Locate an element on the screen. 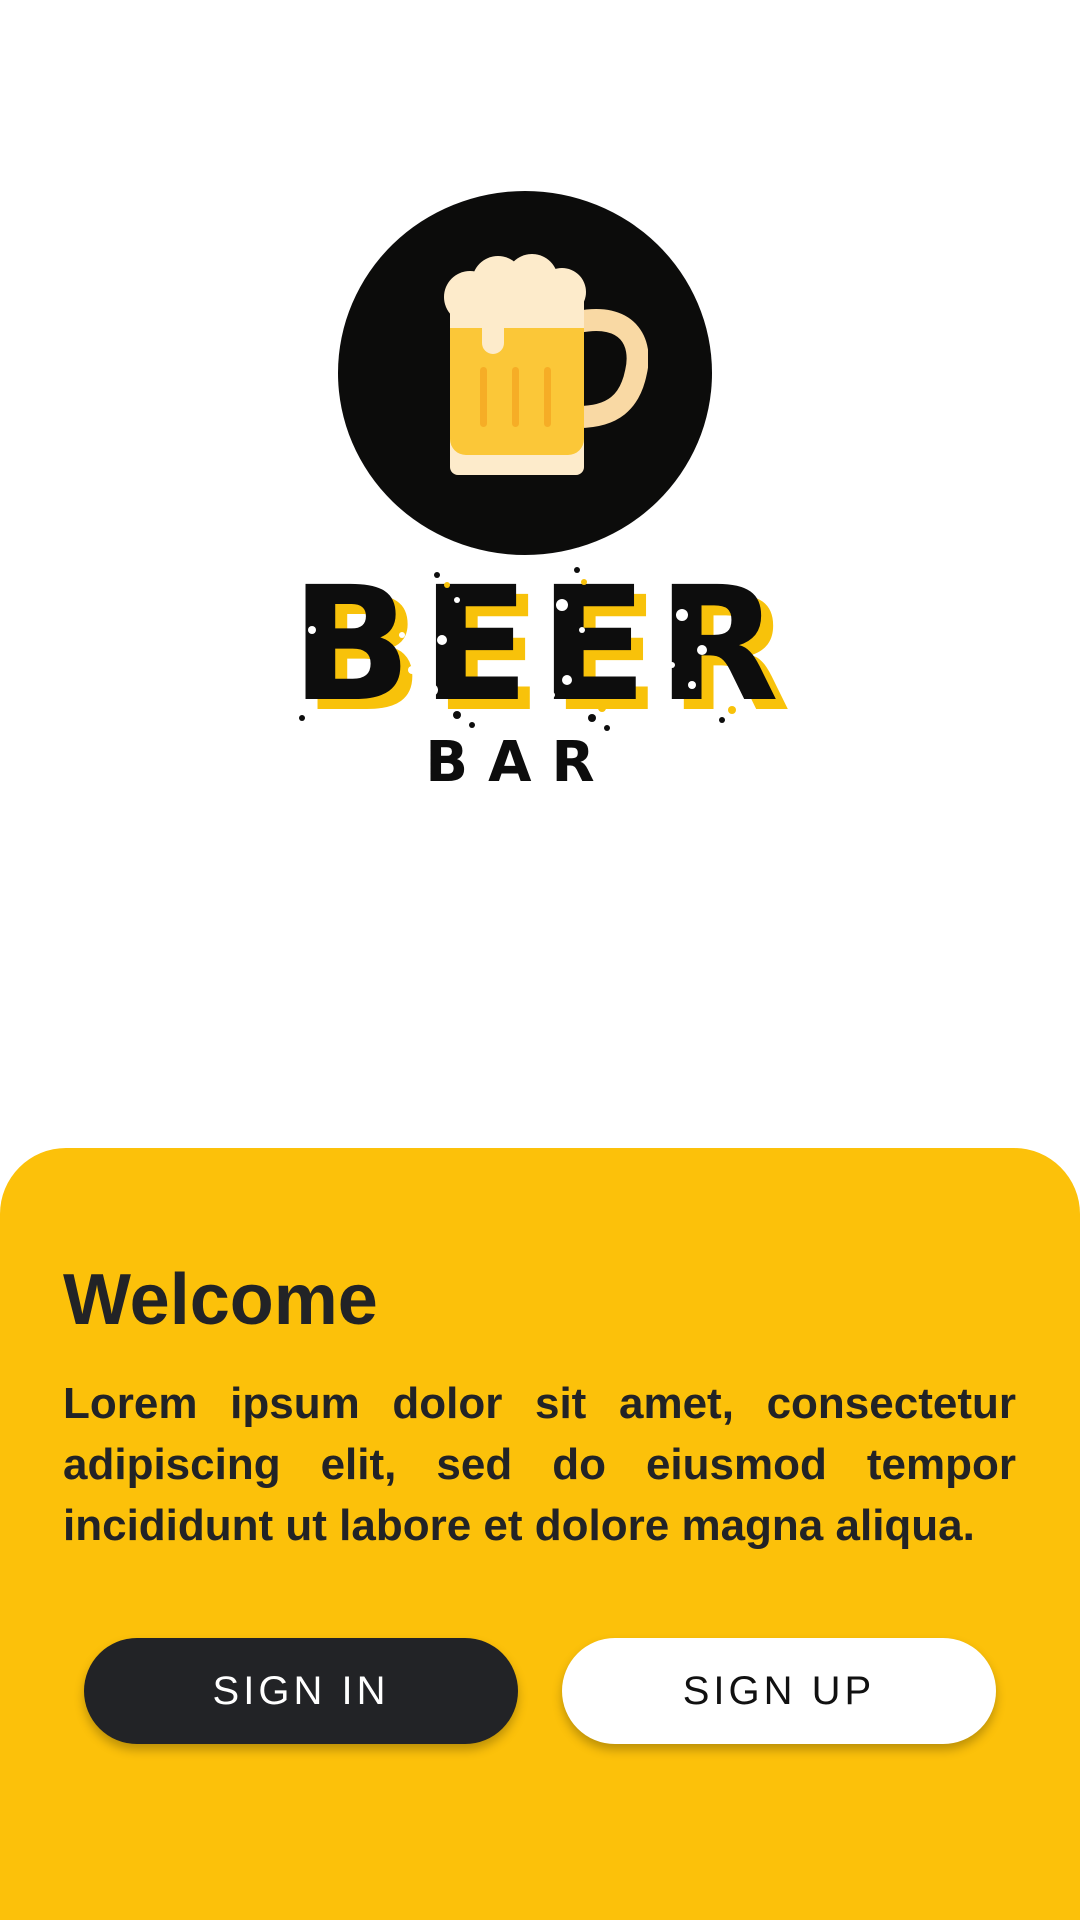 Image resolution: width=1080 pixels, height=1920 pixels. sign-in-button: SIGN IN is located at coordinates (301, 1691).